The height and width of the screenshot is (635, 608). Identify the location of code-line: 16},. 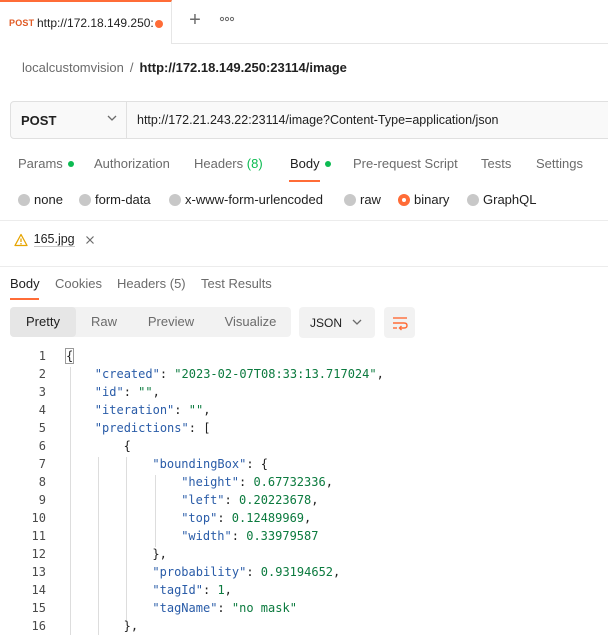
(304, 627).